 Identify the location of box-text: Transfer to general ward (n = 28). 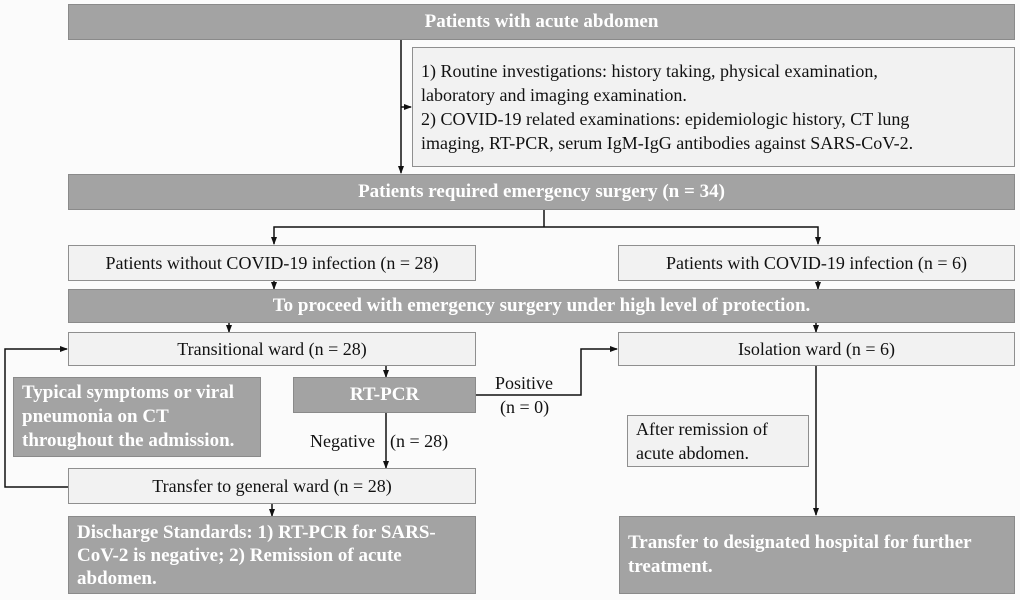
(272, 485).